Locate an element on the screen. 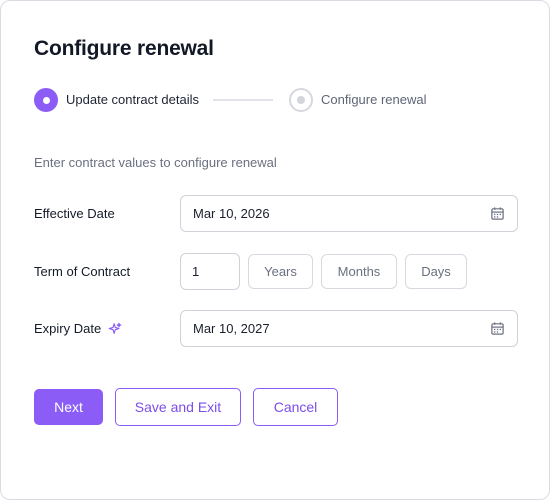 Image resolution: width=550 pixels, height=500 pixels. unit-days-button: Days is located at coordinates (436, 271).